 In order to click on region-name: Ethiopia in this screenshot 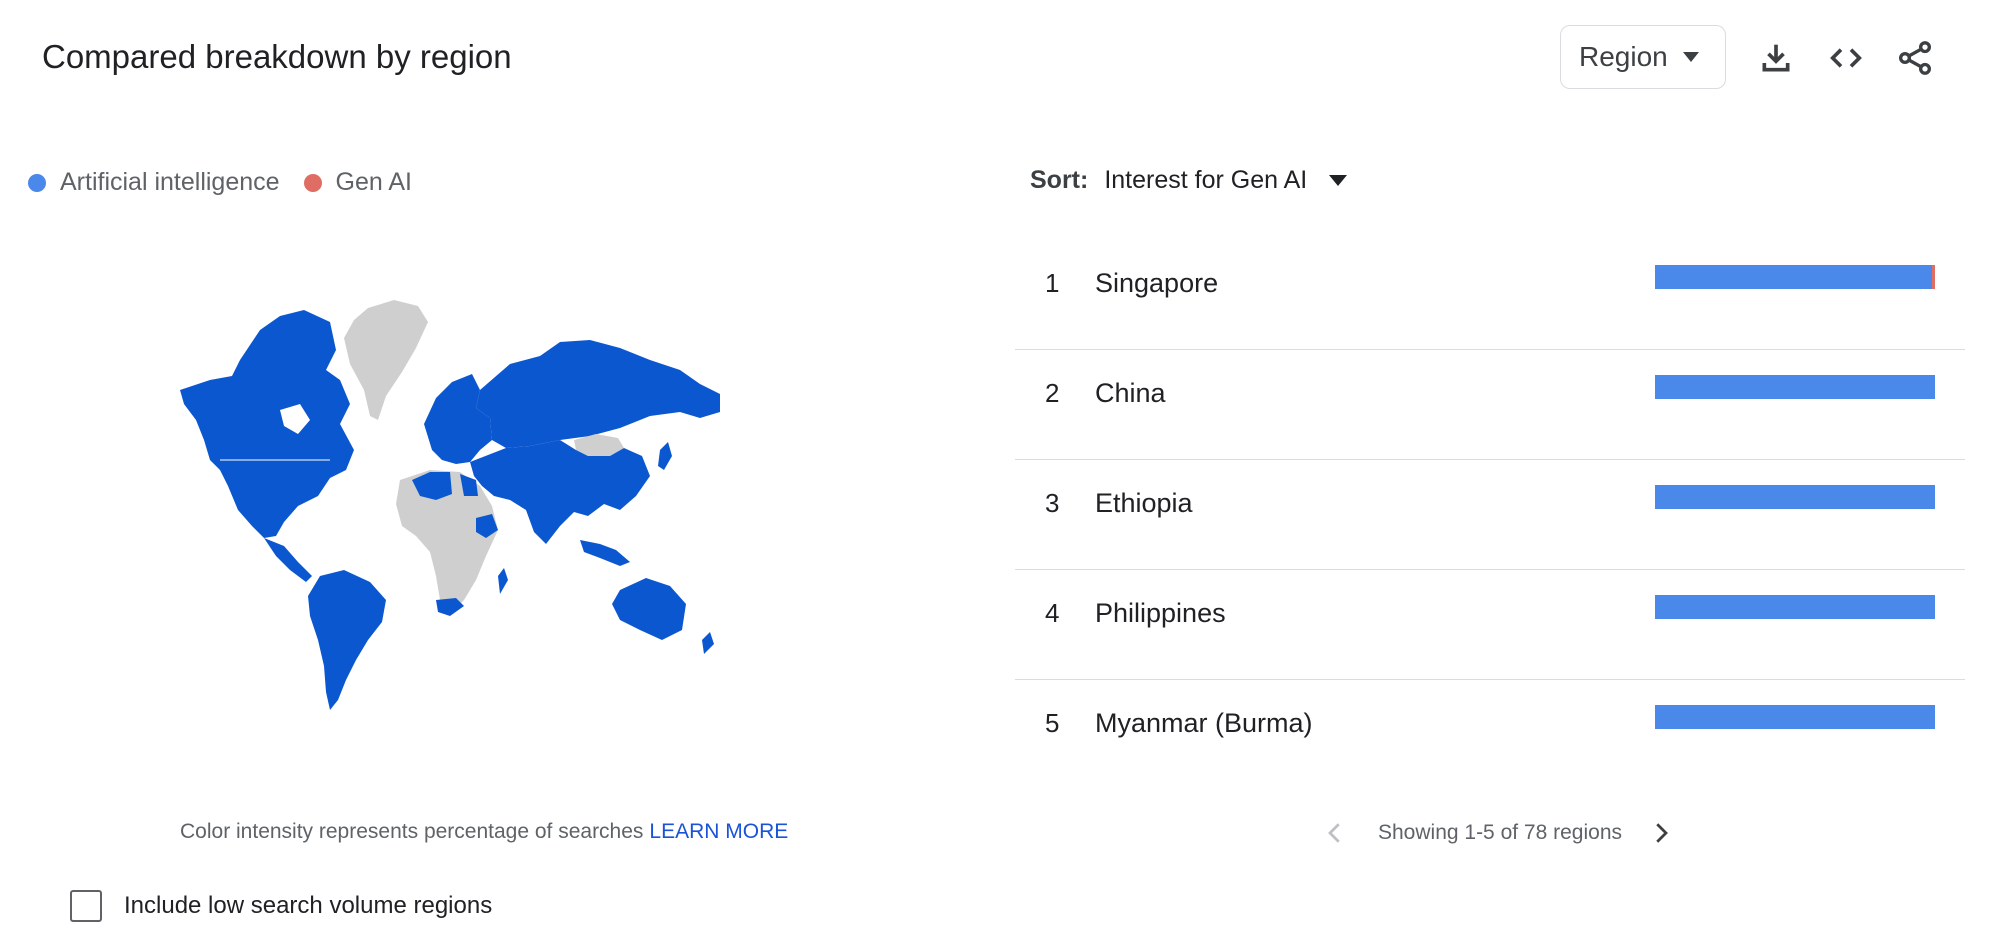, I will do `click(1144, 503)`.